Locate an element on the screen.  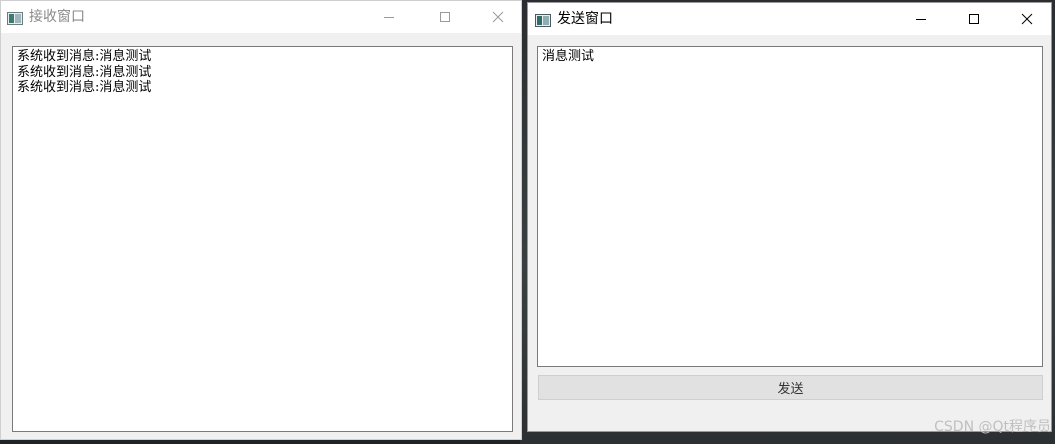
watermark: CSDN @Qt程序员 is located at coordinates (992, 427).